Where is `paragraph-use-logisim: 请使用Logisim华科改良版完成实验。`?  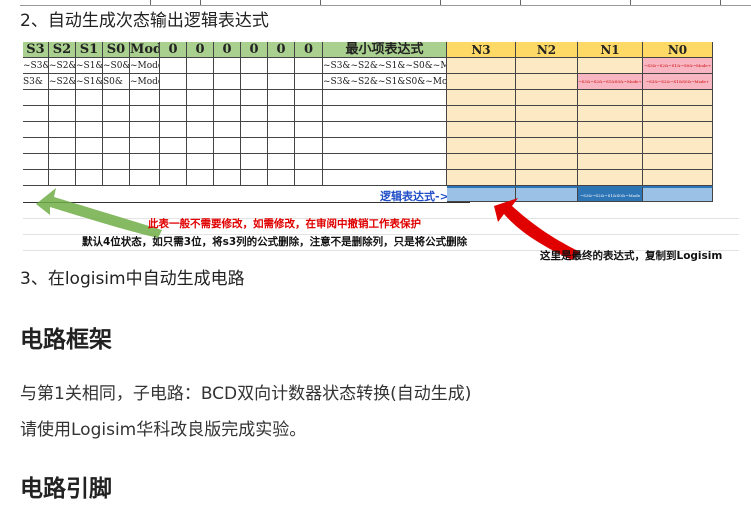 paragraph-use-logisim: 请使用Logisim华科改良版完成实验。 is located at coordinates (163, 430).